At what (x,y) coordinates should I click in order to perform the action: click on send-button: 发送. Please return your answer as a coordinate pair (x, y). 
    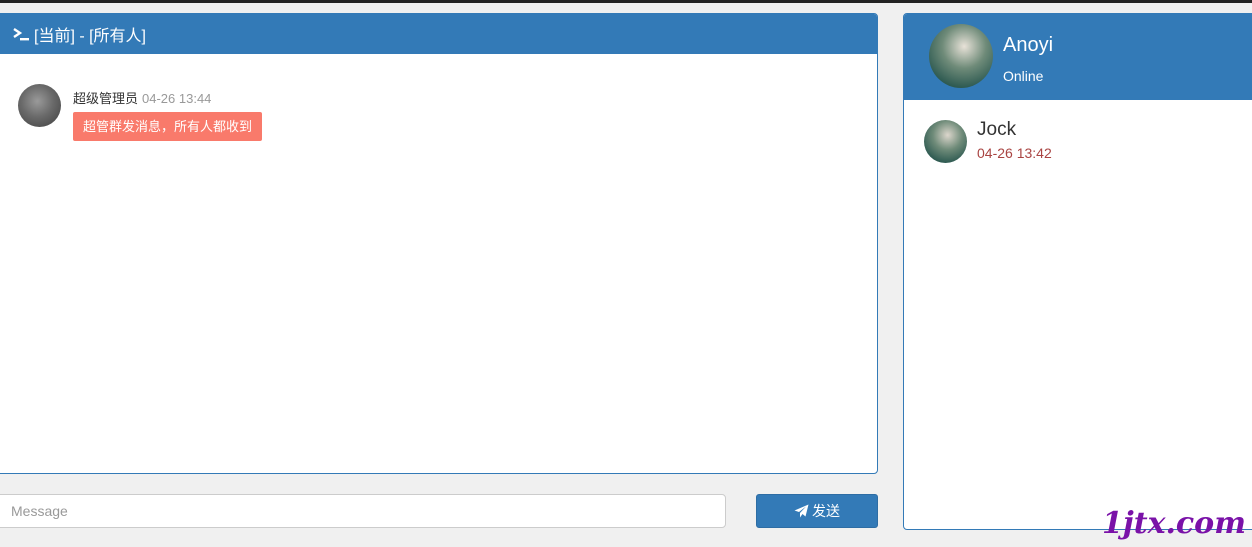
    Looking at the image, I should click on (817, 511).